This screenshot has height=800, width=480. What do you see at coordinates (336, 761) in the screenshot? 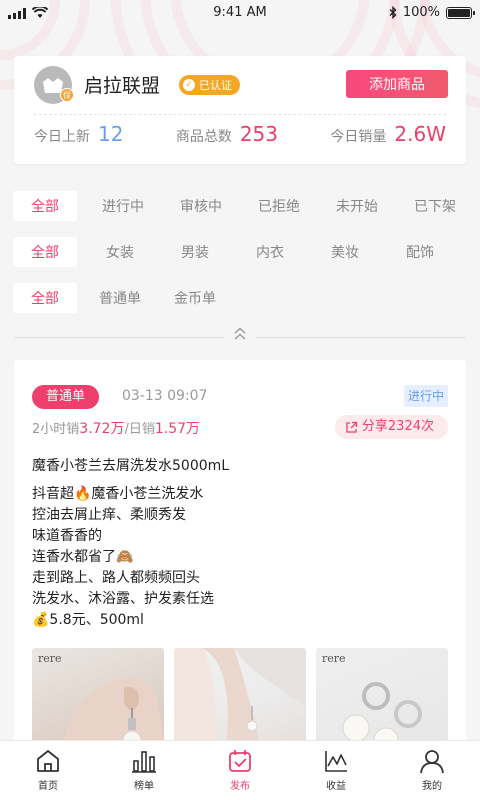
I see `earnings-icon` at bounding box center [336, 761].